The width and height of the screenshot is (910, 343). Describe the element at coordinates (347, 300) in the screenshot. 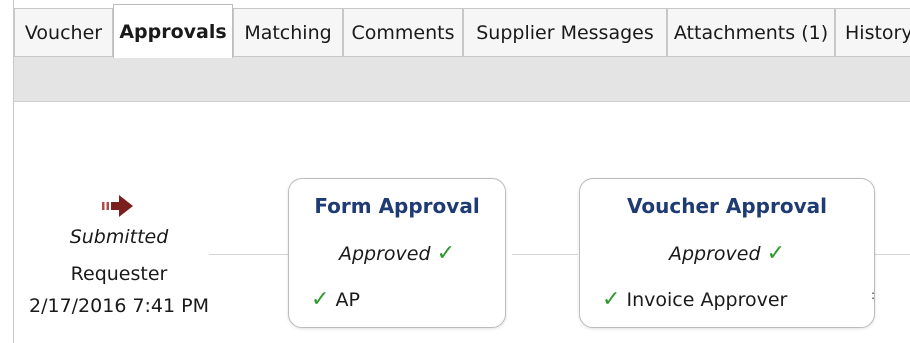

I see `approver-name: AP` at that location.